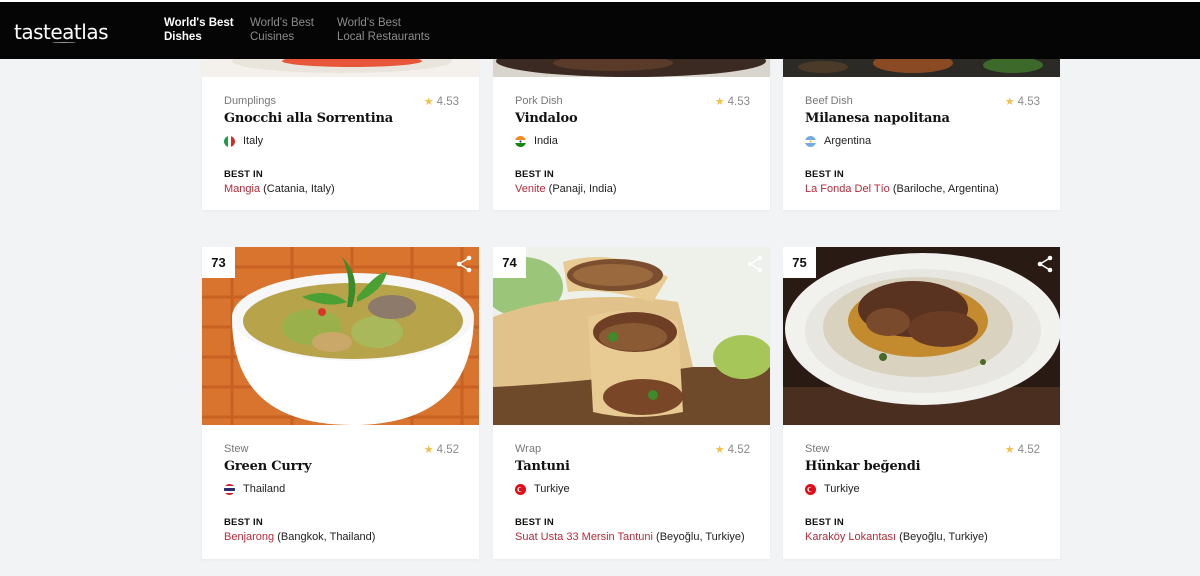 Image resolution: width=1200 pixels, height=576 pixels. What do you see at coordinates (842, 489) in the screenshot?
I see `country-name: Turkiye` at bounding box center [842, 489].